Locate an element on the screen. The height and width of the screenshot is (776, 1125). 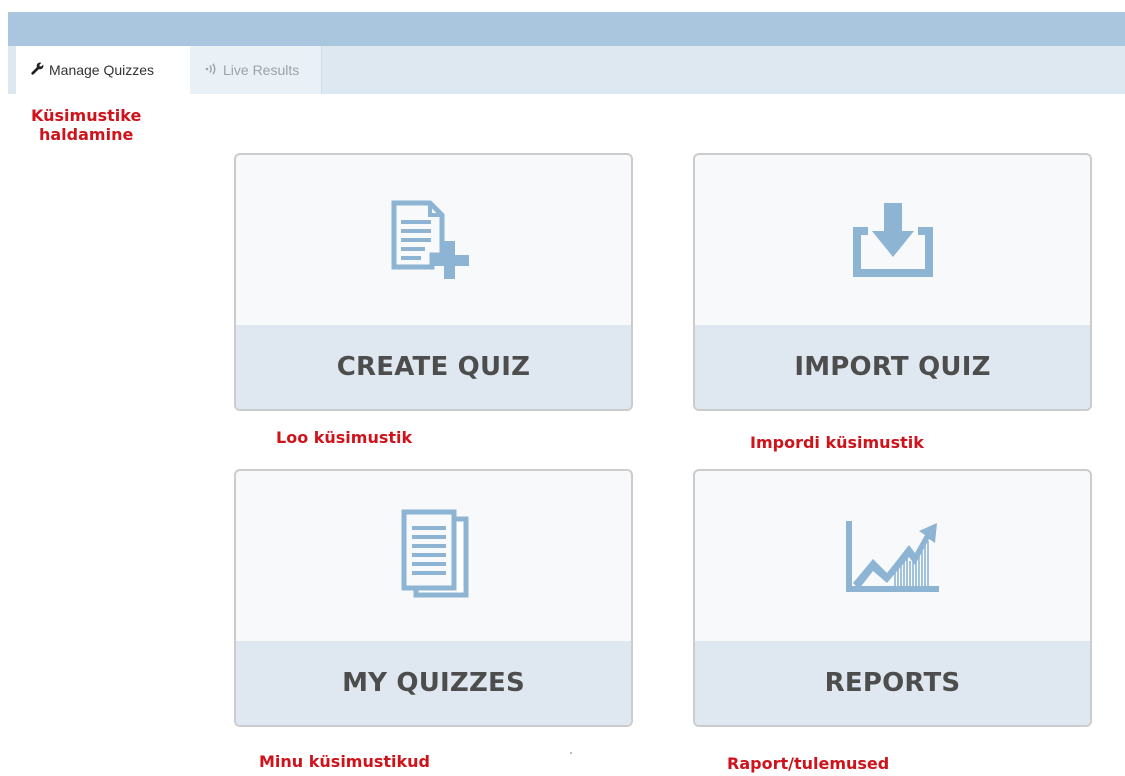
my-quizzes-icon-area is located at coordinates (433, 557).